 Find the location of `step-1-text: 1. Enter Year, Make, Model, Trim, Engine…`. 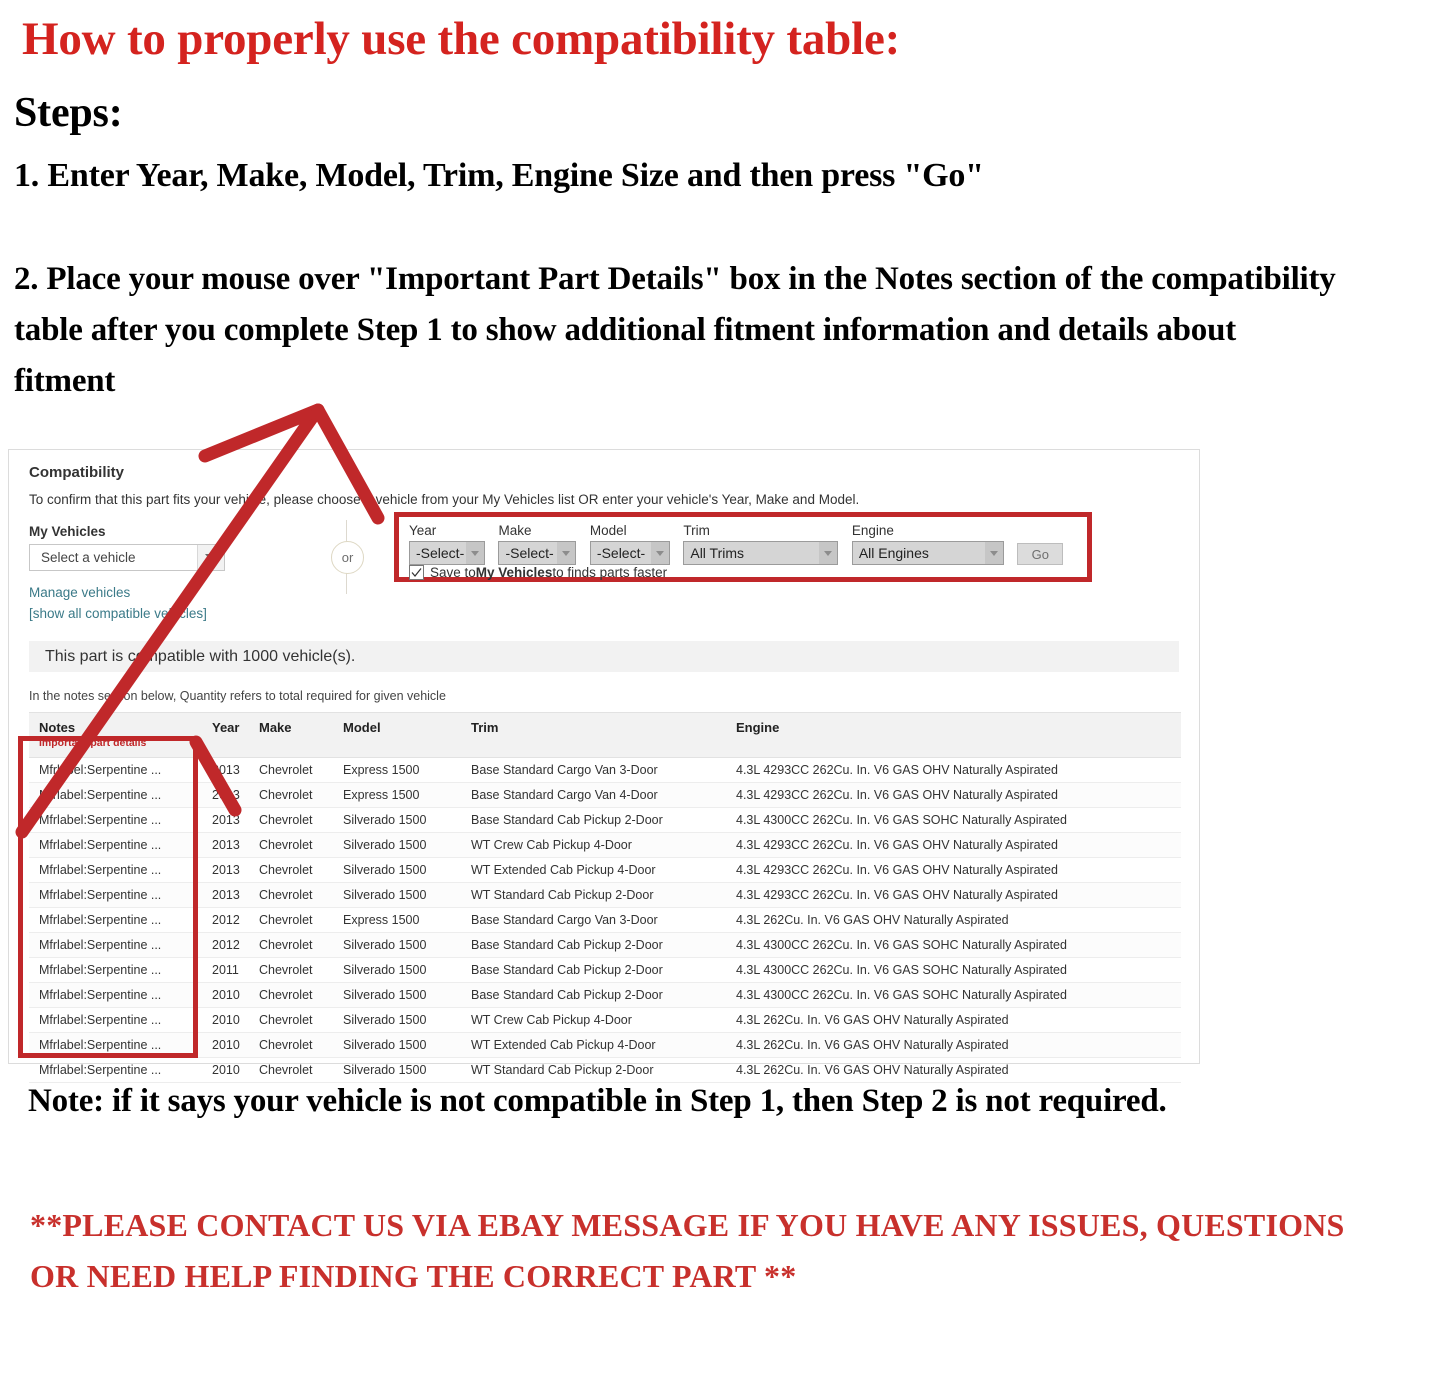

step-1-text: 1. Enter Year, Make, Model, Trim, Engine… is located at coordinates (499, 175).